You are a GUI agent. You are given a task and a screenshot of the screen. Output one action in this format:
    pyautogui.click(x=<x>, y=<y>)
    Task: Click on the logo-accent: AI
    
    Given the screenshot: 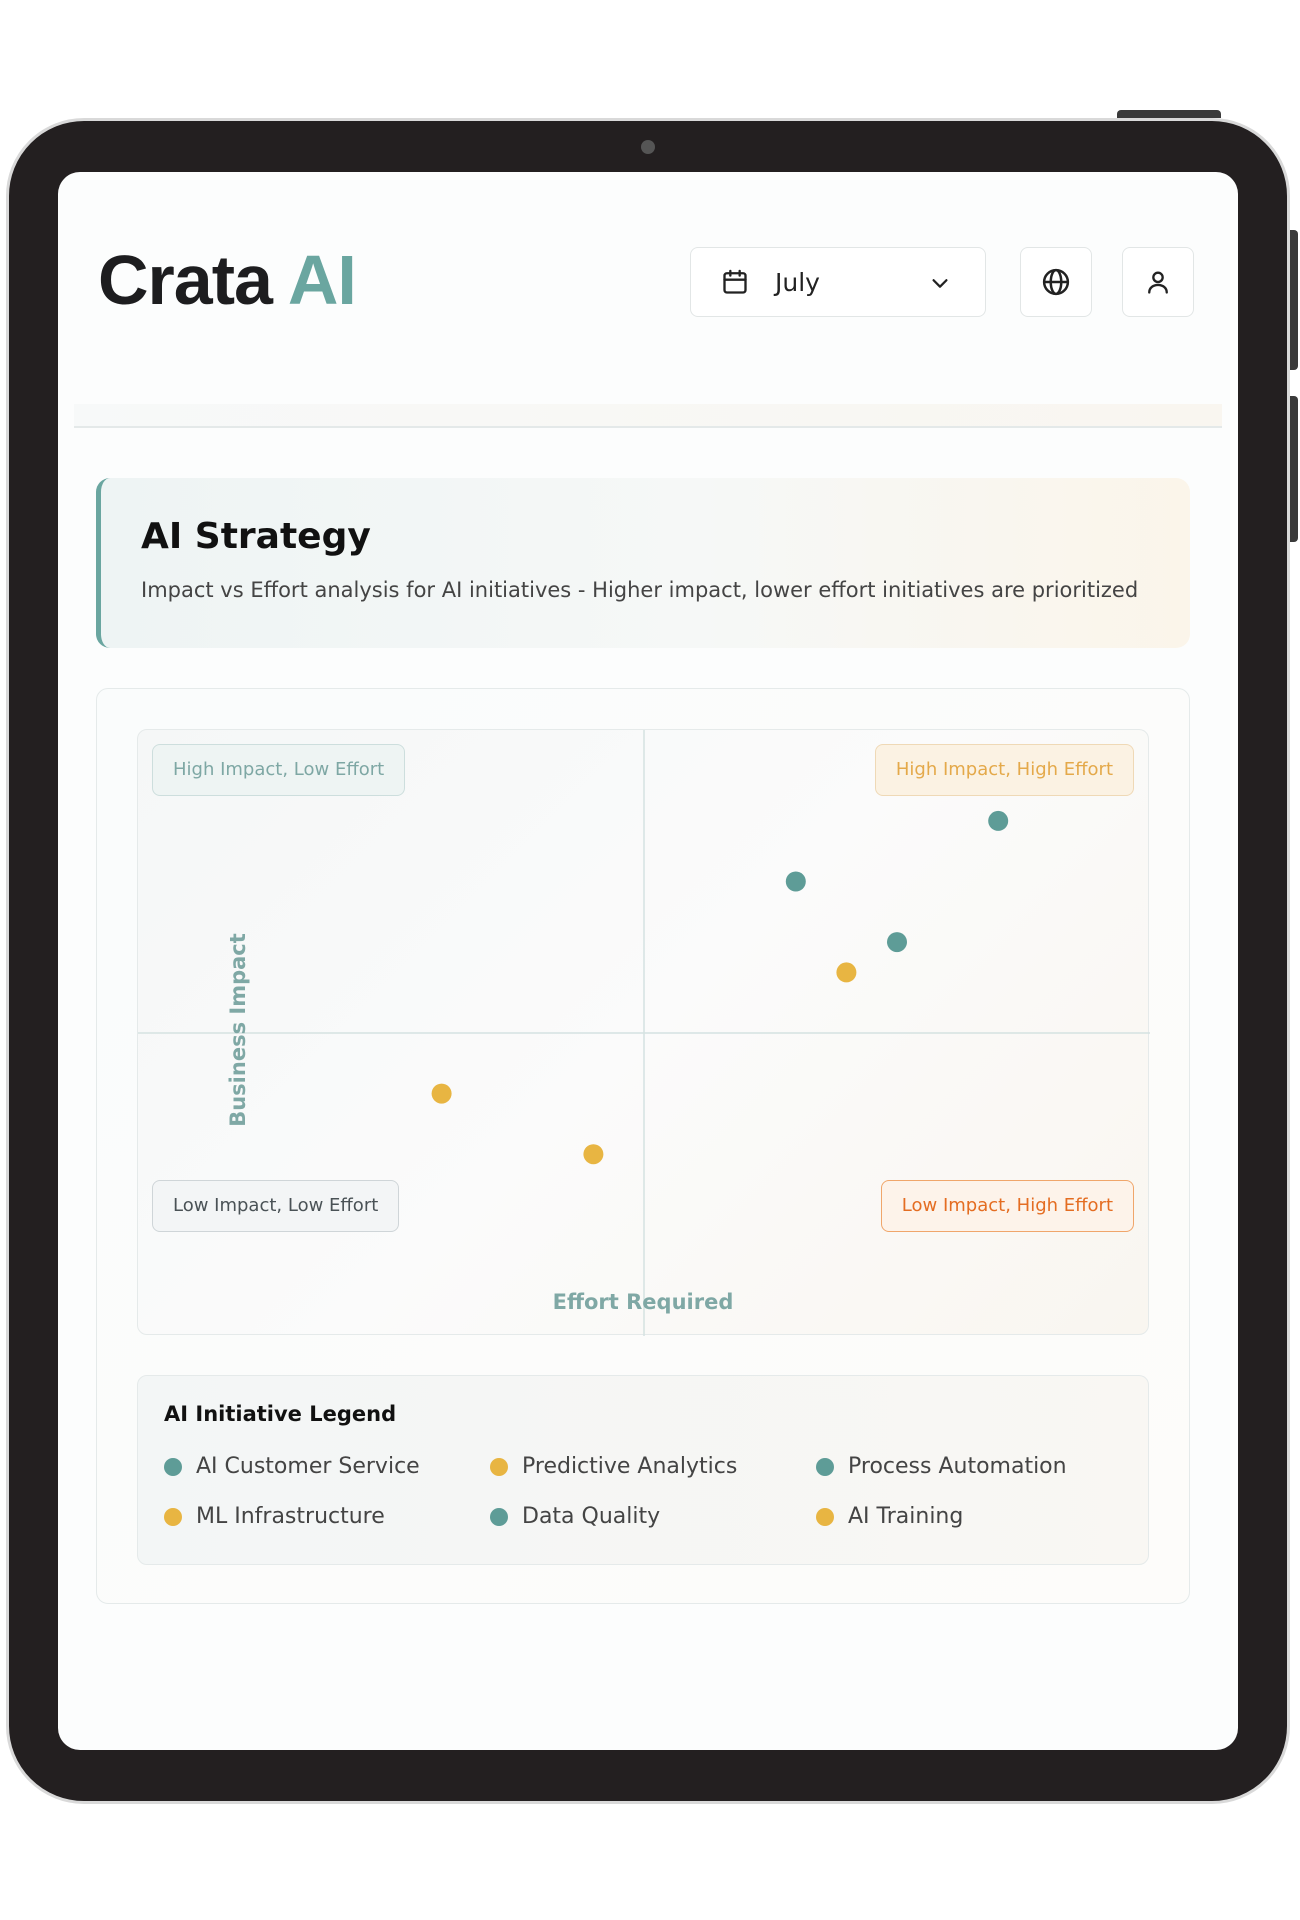 What is the action you would take?
    pyautogui.click(x=322, y=280)
    